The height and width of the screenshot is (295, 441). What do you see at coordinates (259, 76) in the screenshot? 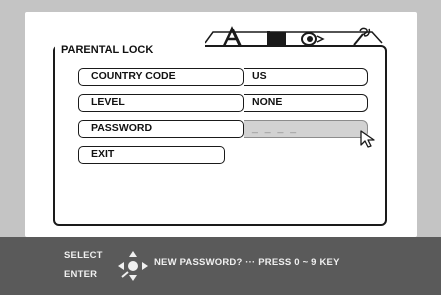
I see `row-value: US` at bounding box center [259, 76].